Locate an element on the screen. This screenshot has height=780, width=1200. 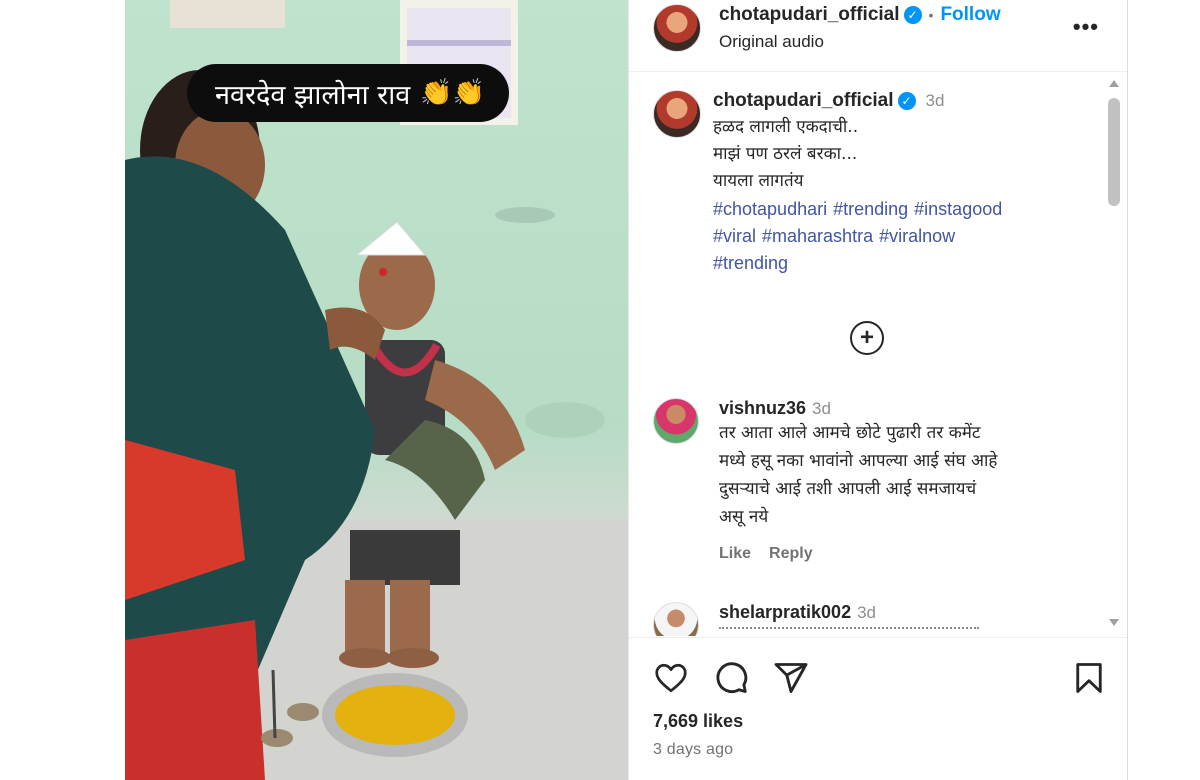
hashtag-link: #instagood is located at coordinates (958, 209).